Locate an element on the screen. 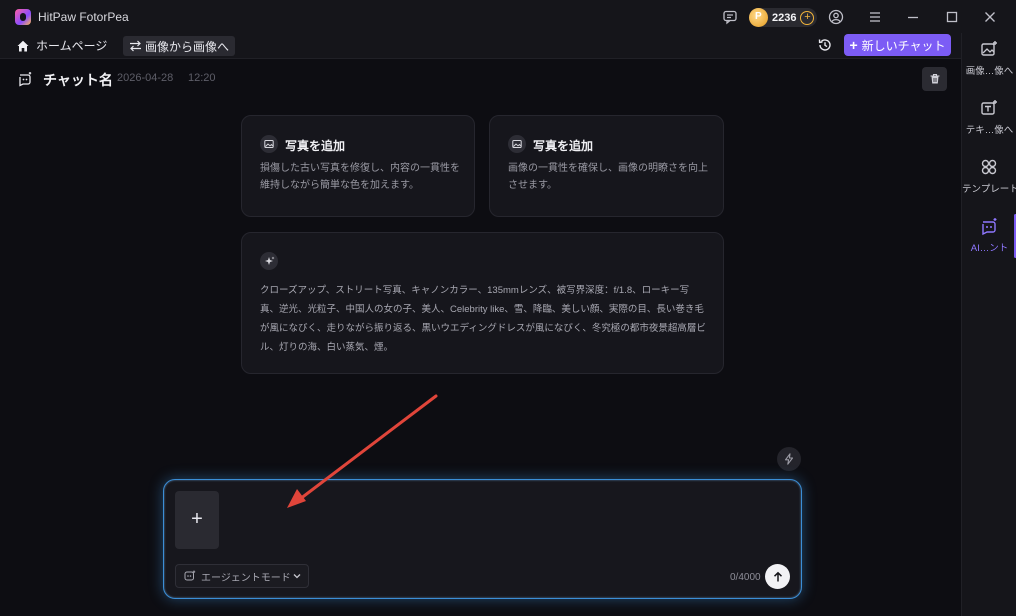 The width and height of the screenshot is (1016, 616). sidebar-item-ai-agent: AI…ント is located at coordinates (989, 236).